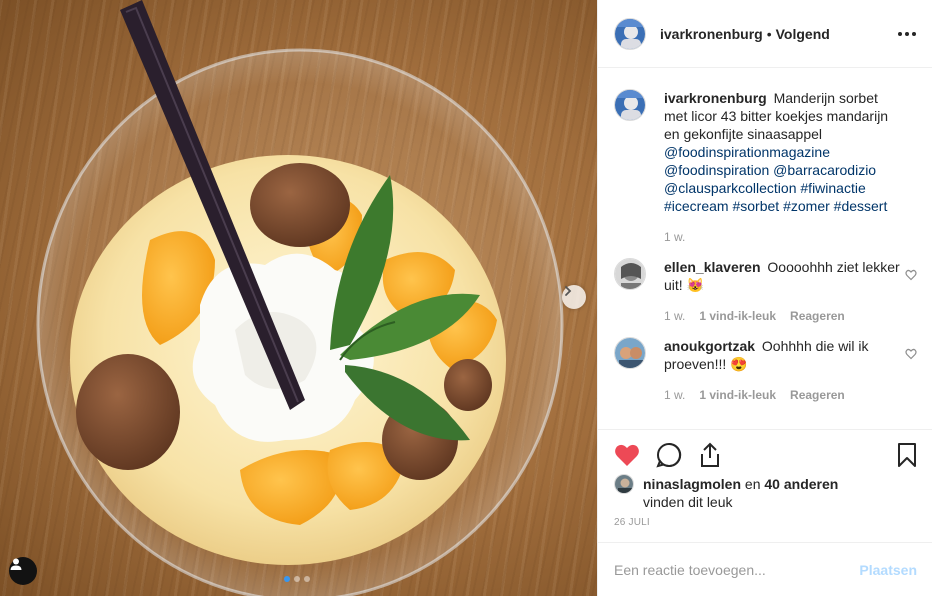 The image size is (932, 596). What do you see at coordinates (907, 33) in the screenshot?
I see `more-options-icon` at bounding box center [907, 33].